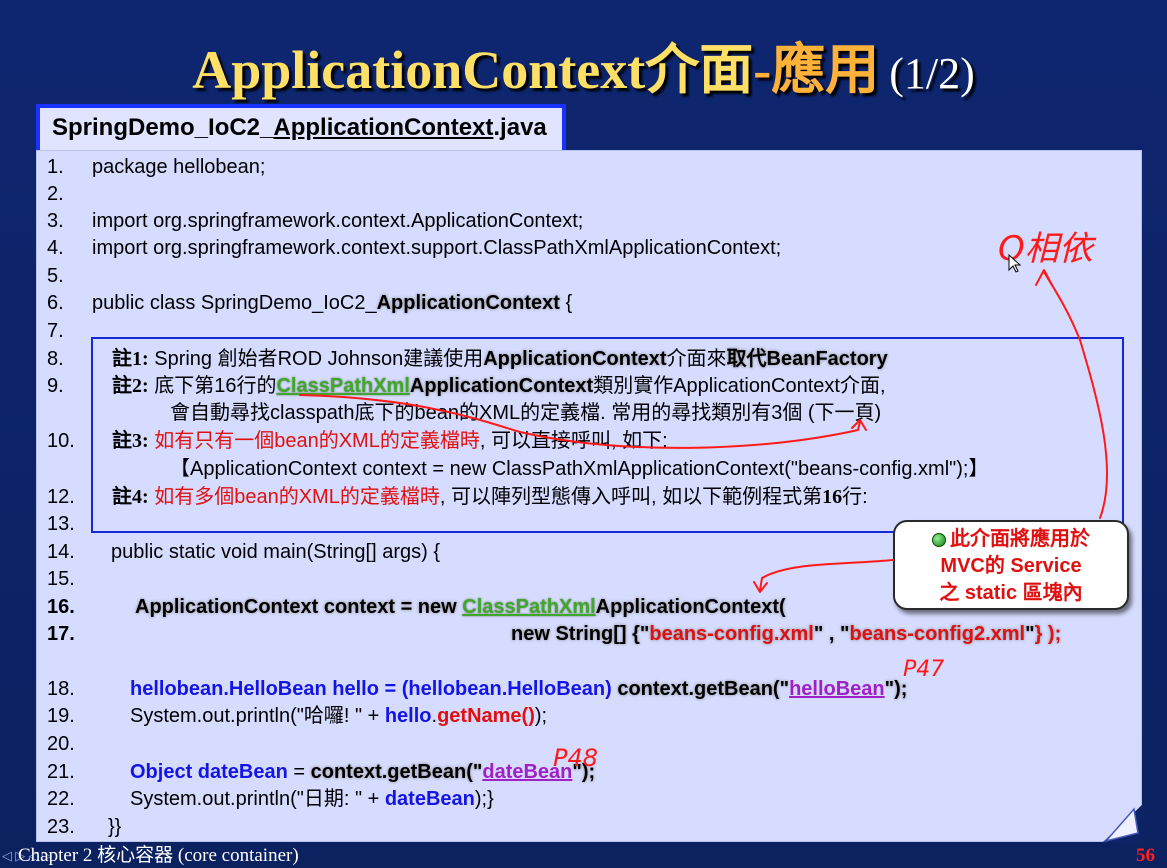 Image resolution: width=1167 pixels, height=868 pixels. I want to click on line-number: 7., so click(55, 331).